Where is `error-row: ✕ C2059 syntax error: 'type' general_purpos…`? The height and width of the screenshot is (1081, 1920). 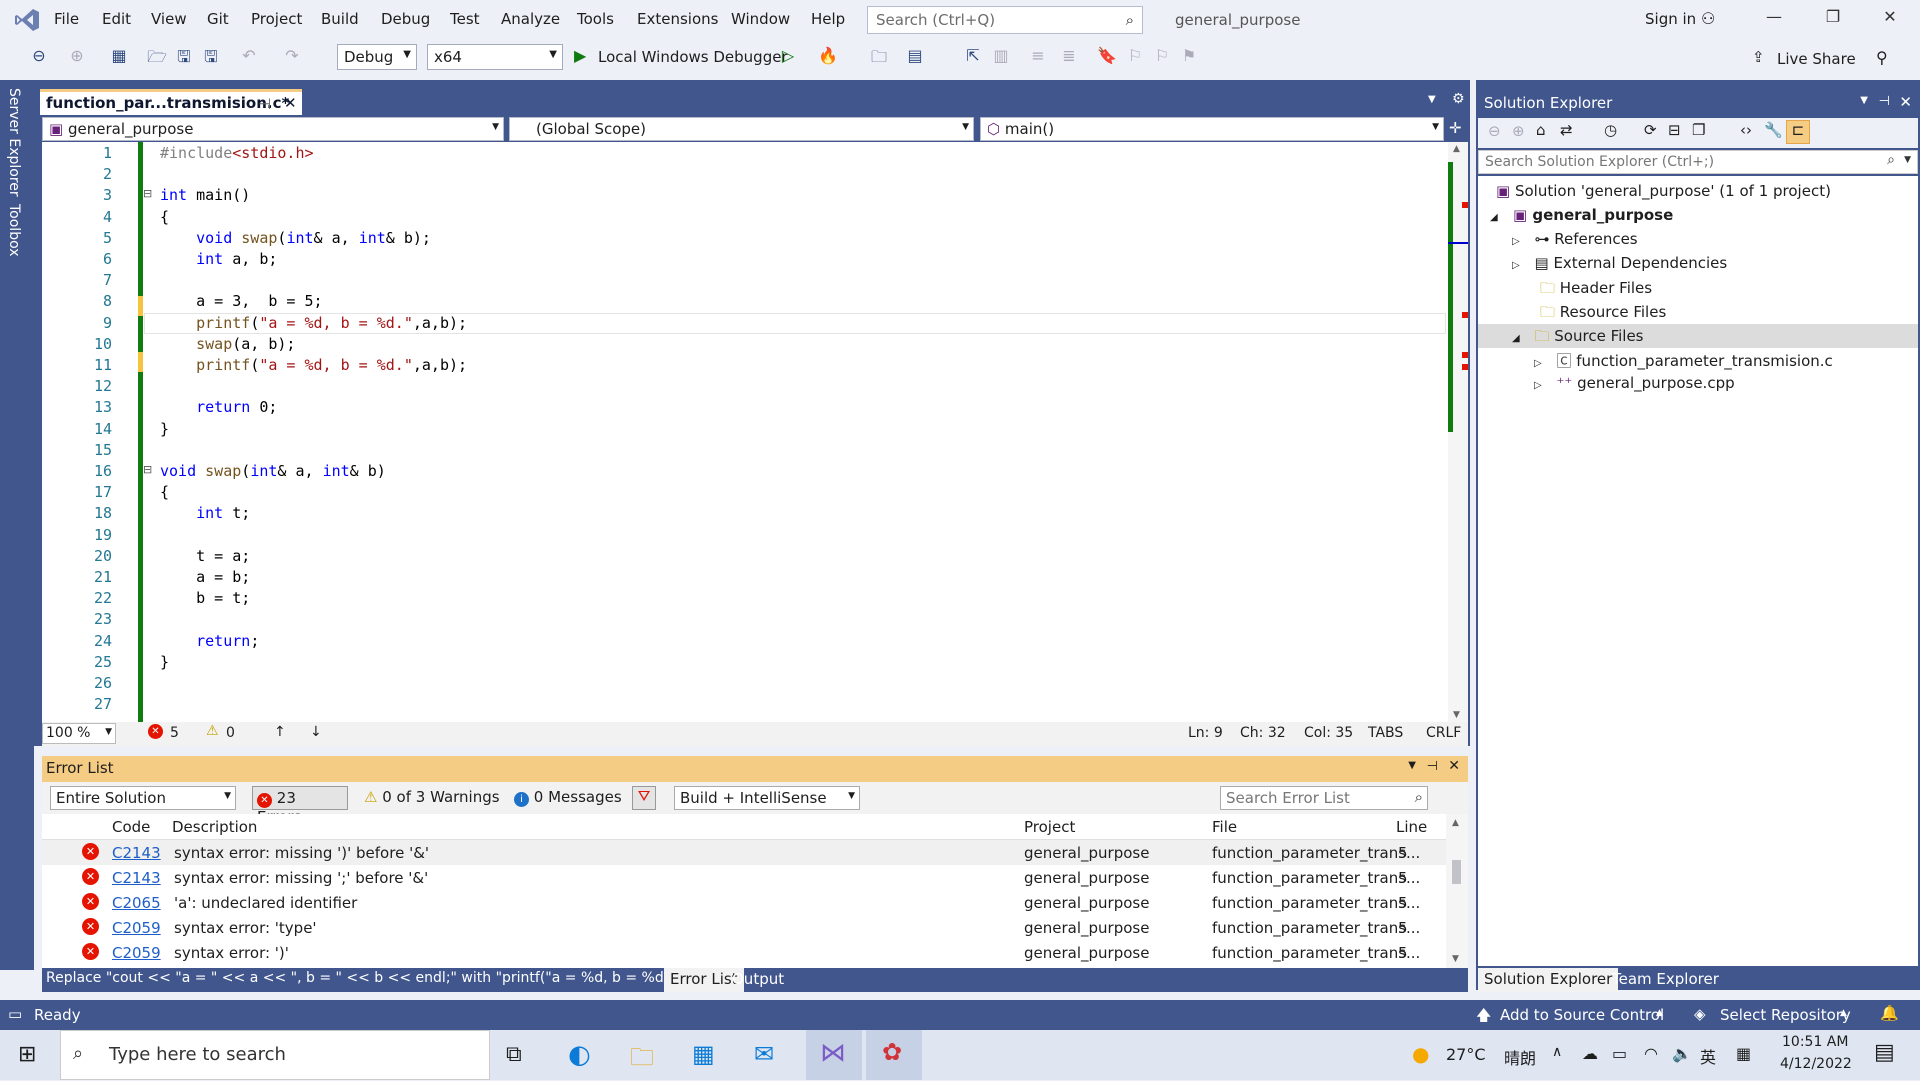
error-row: ✕ C2059 syntax error: 'type' general_purpos… is located at coordinates (744, 927).